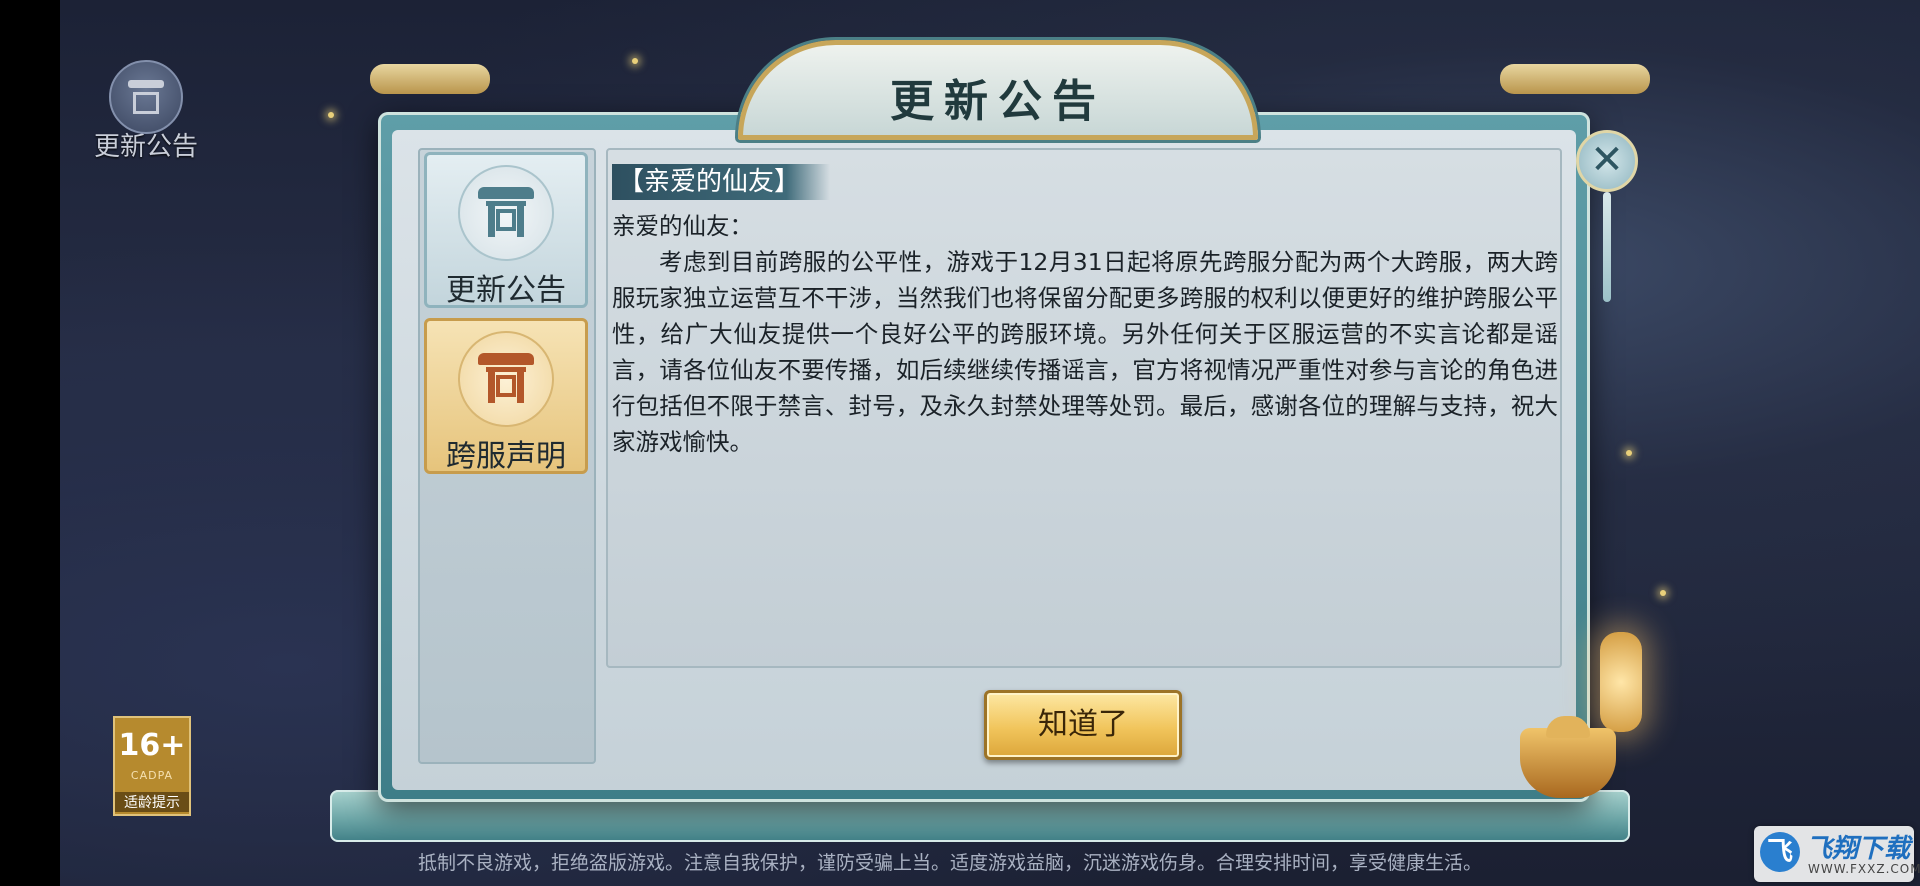 This screenshot has width=1920, height=886. What do you see at coordinates (1621, 682) in the screenshot?
I see `lantern-decoration` at bounding box center [1621, 682].